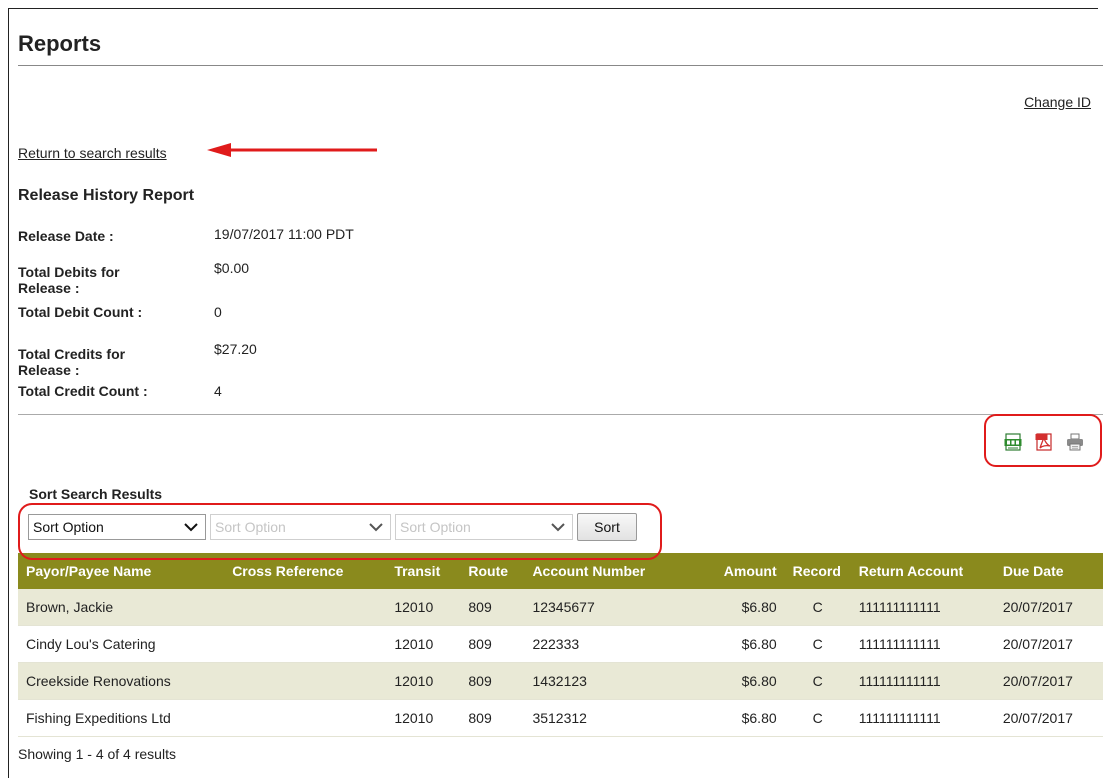 Image resolution: width=1103 pixels, height=778 pixels. Describe the element at coordinates (817, 571) in the screenshot. I see `column-header-record: Record` at that location.